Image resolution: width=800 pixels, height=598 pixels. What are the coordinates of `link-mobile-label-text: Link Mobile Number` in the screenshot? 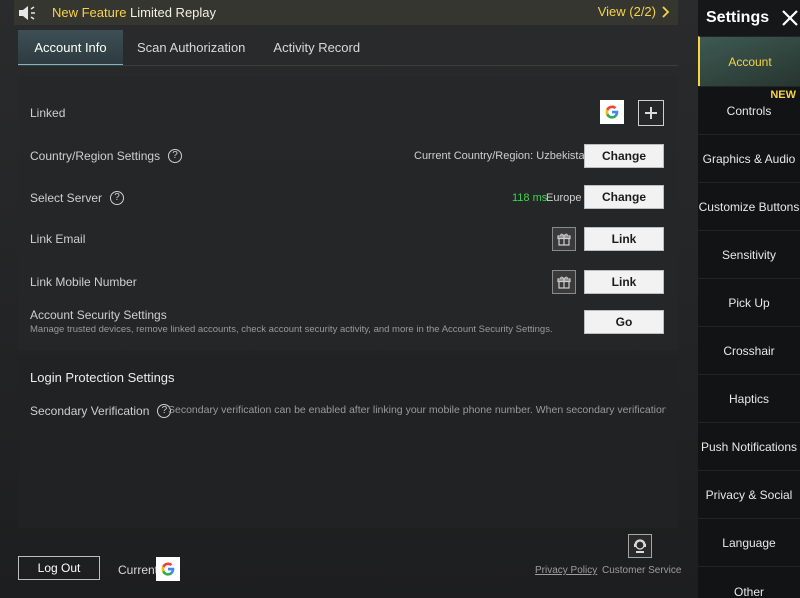 It's located at (83, 282).